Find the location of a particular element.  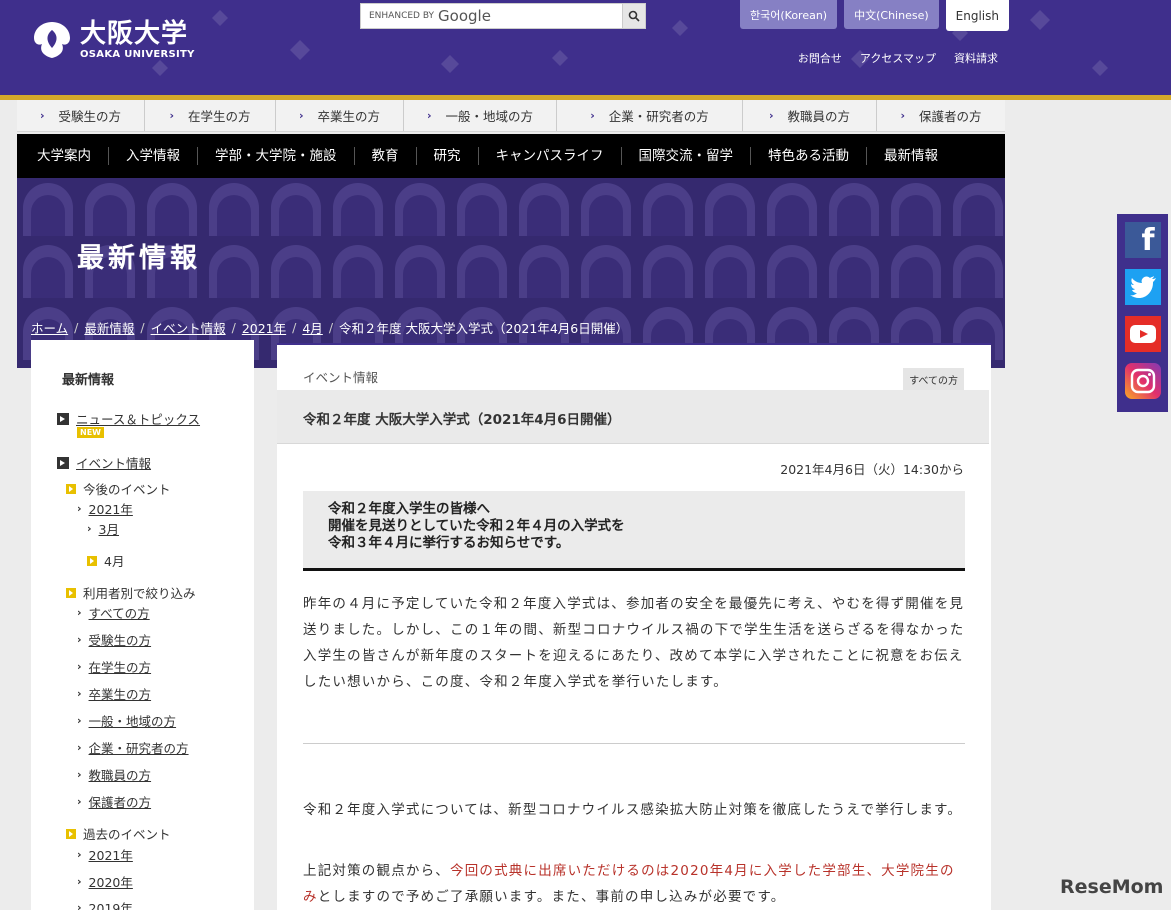

sidebar-link: 卒業生の方 is located at coordinates (120, 693).